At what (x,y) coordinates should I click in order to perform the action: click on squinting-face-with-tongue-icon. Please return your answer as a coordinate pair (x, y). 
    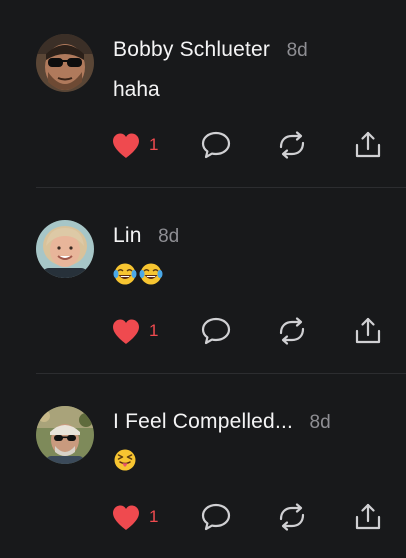
    Looking at the image, I should click on (125, 460).